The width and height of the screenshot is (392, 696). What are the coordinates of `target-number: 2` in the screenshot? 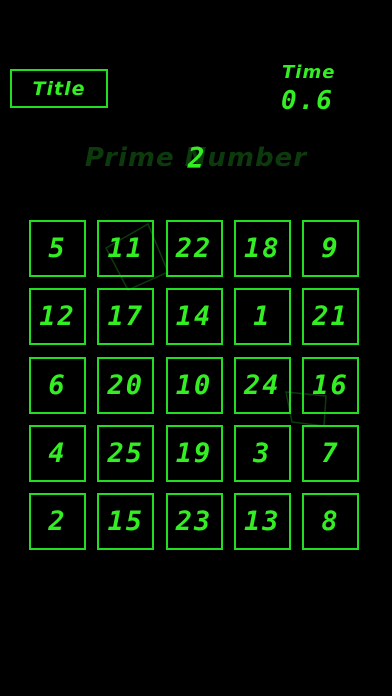 It's located at (196, 158).